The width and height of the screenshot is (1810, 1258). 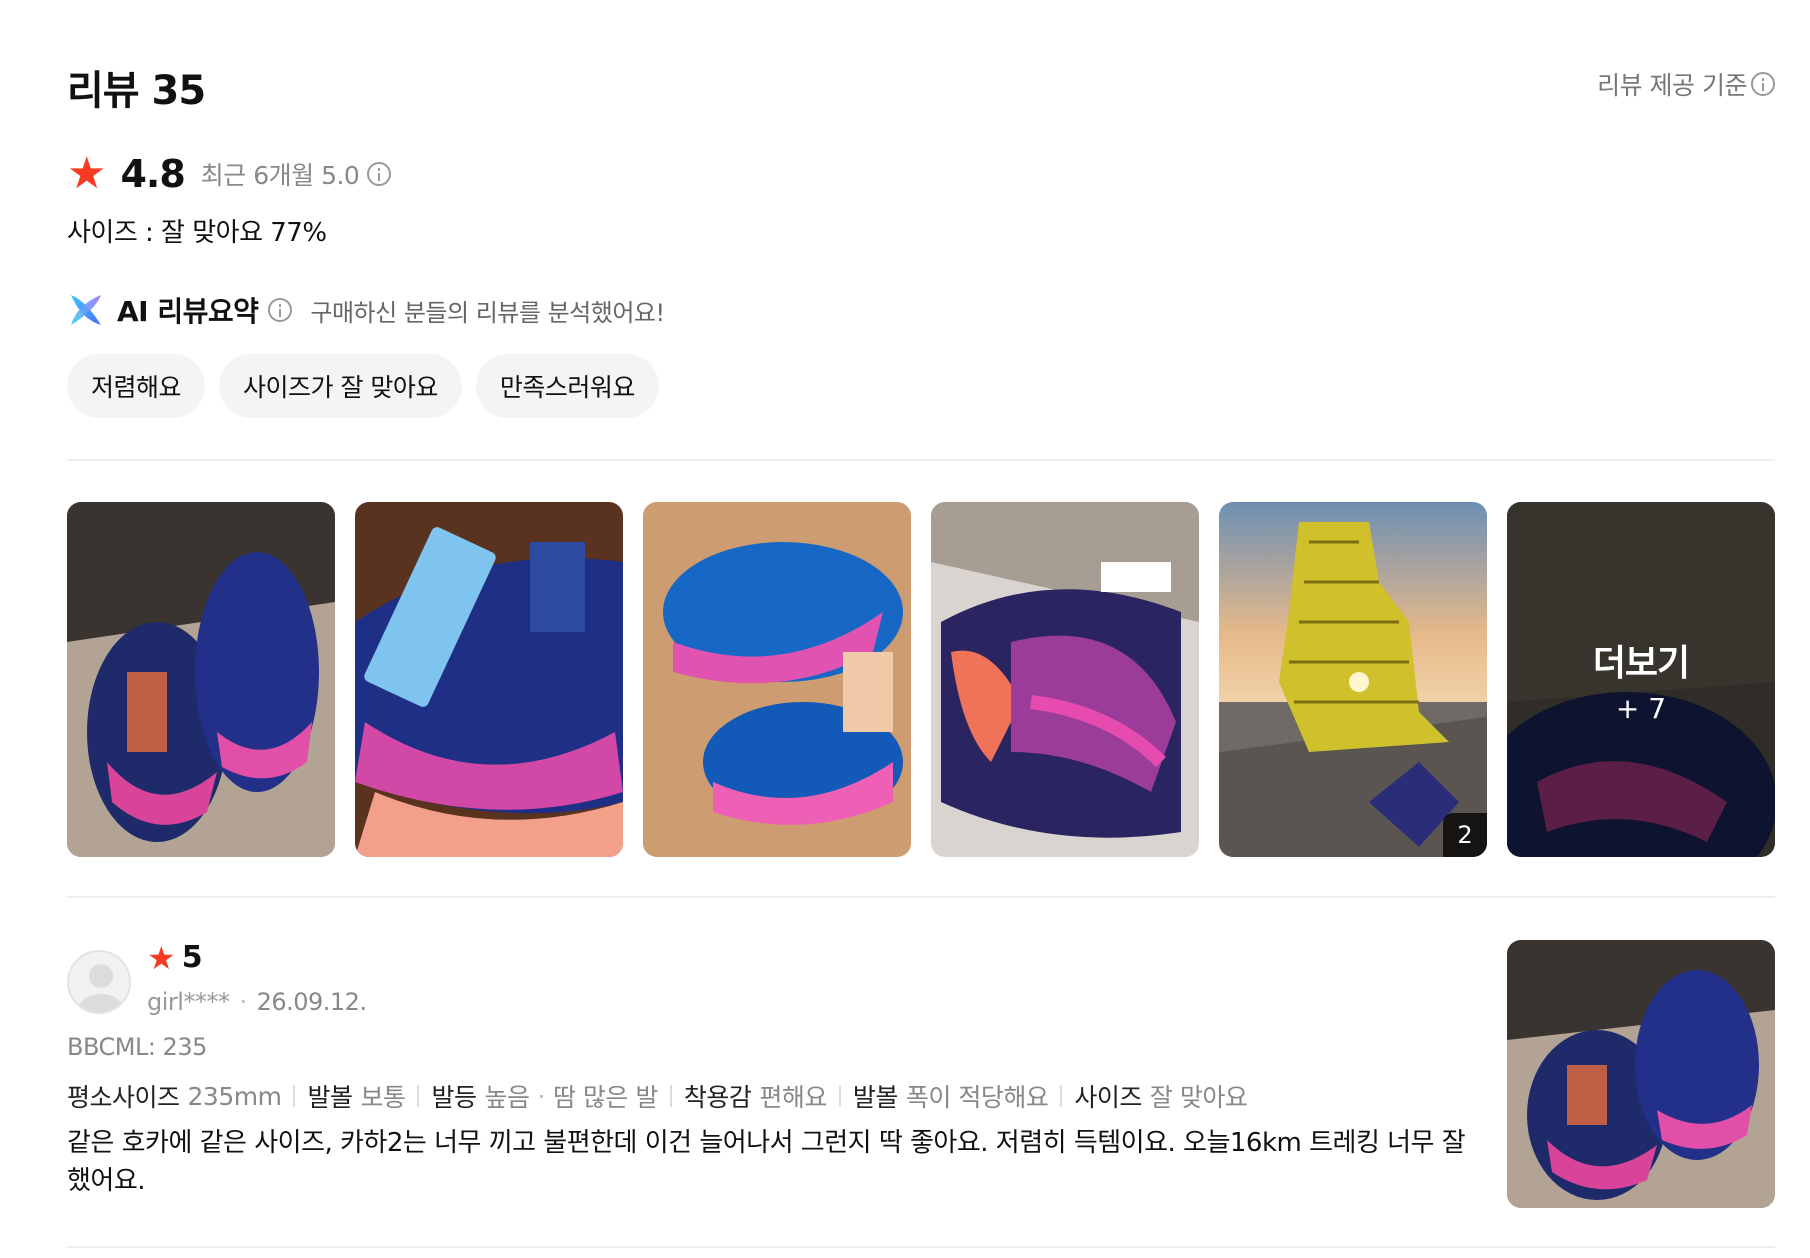 What do you see at coordinates (383, 1097) in the screenshot?
I see `attr-value: 보통` at bounding box center [383, 1097].